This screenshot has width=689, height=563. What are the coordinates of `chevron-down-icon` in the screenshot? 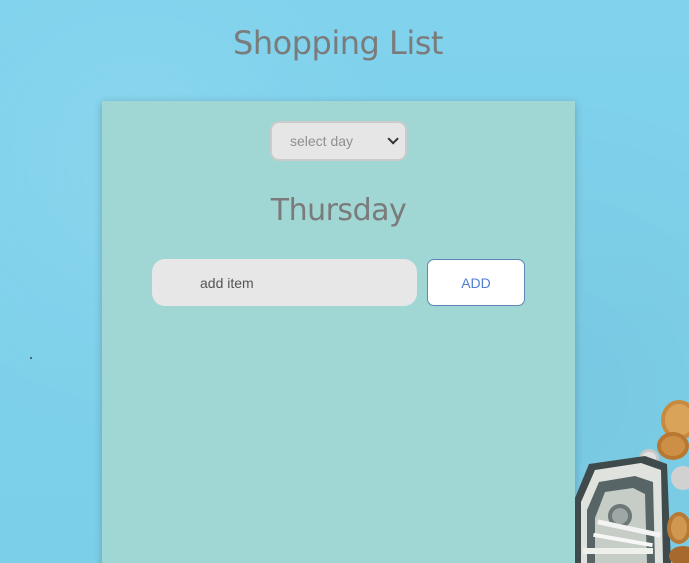 It's located at (393, 139).